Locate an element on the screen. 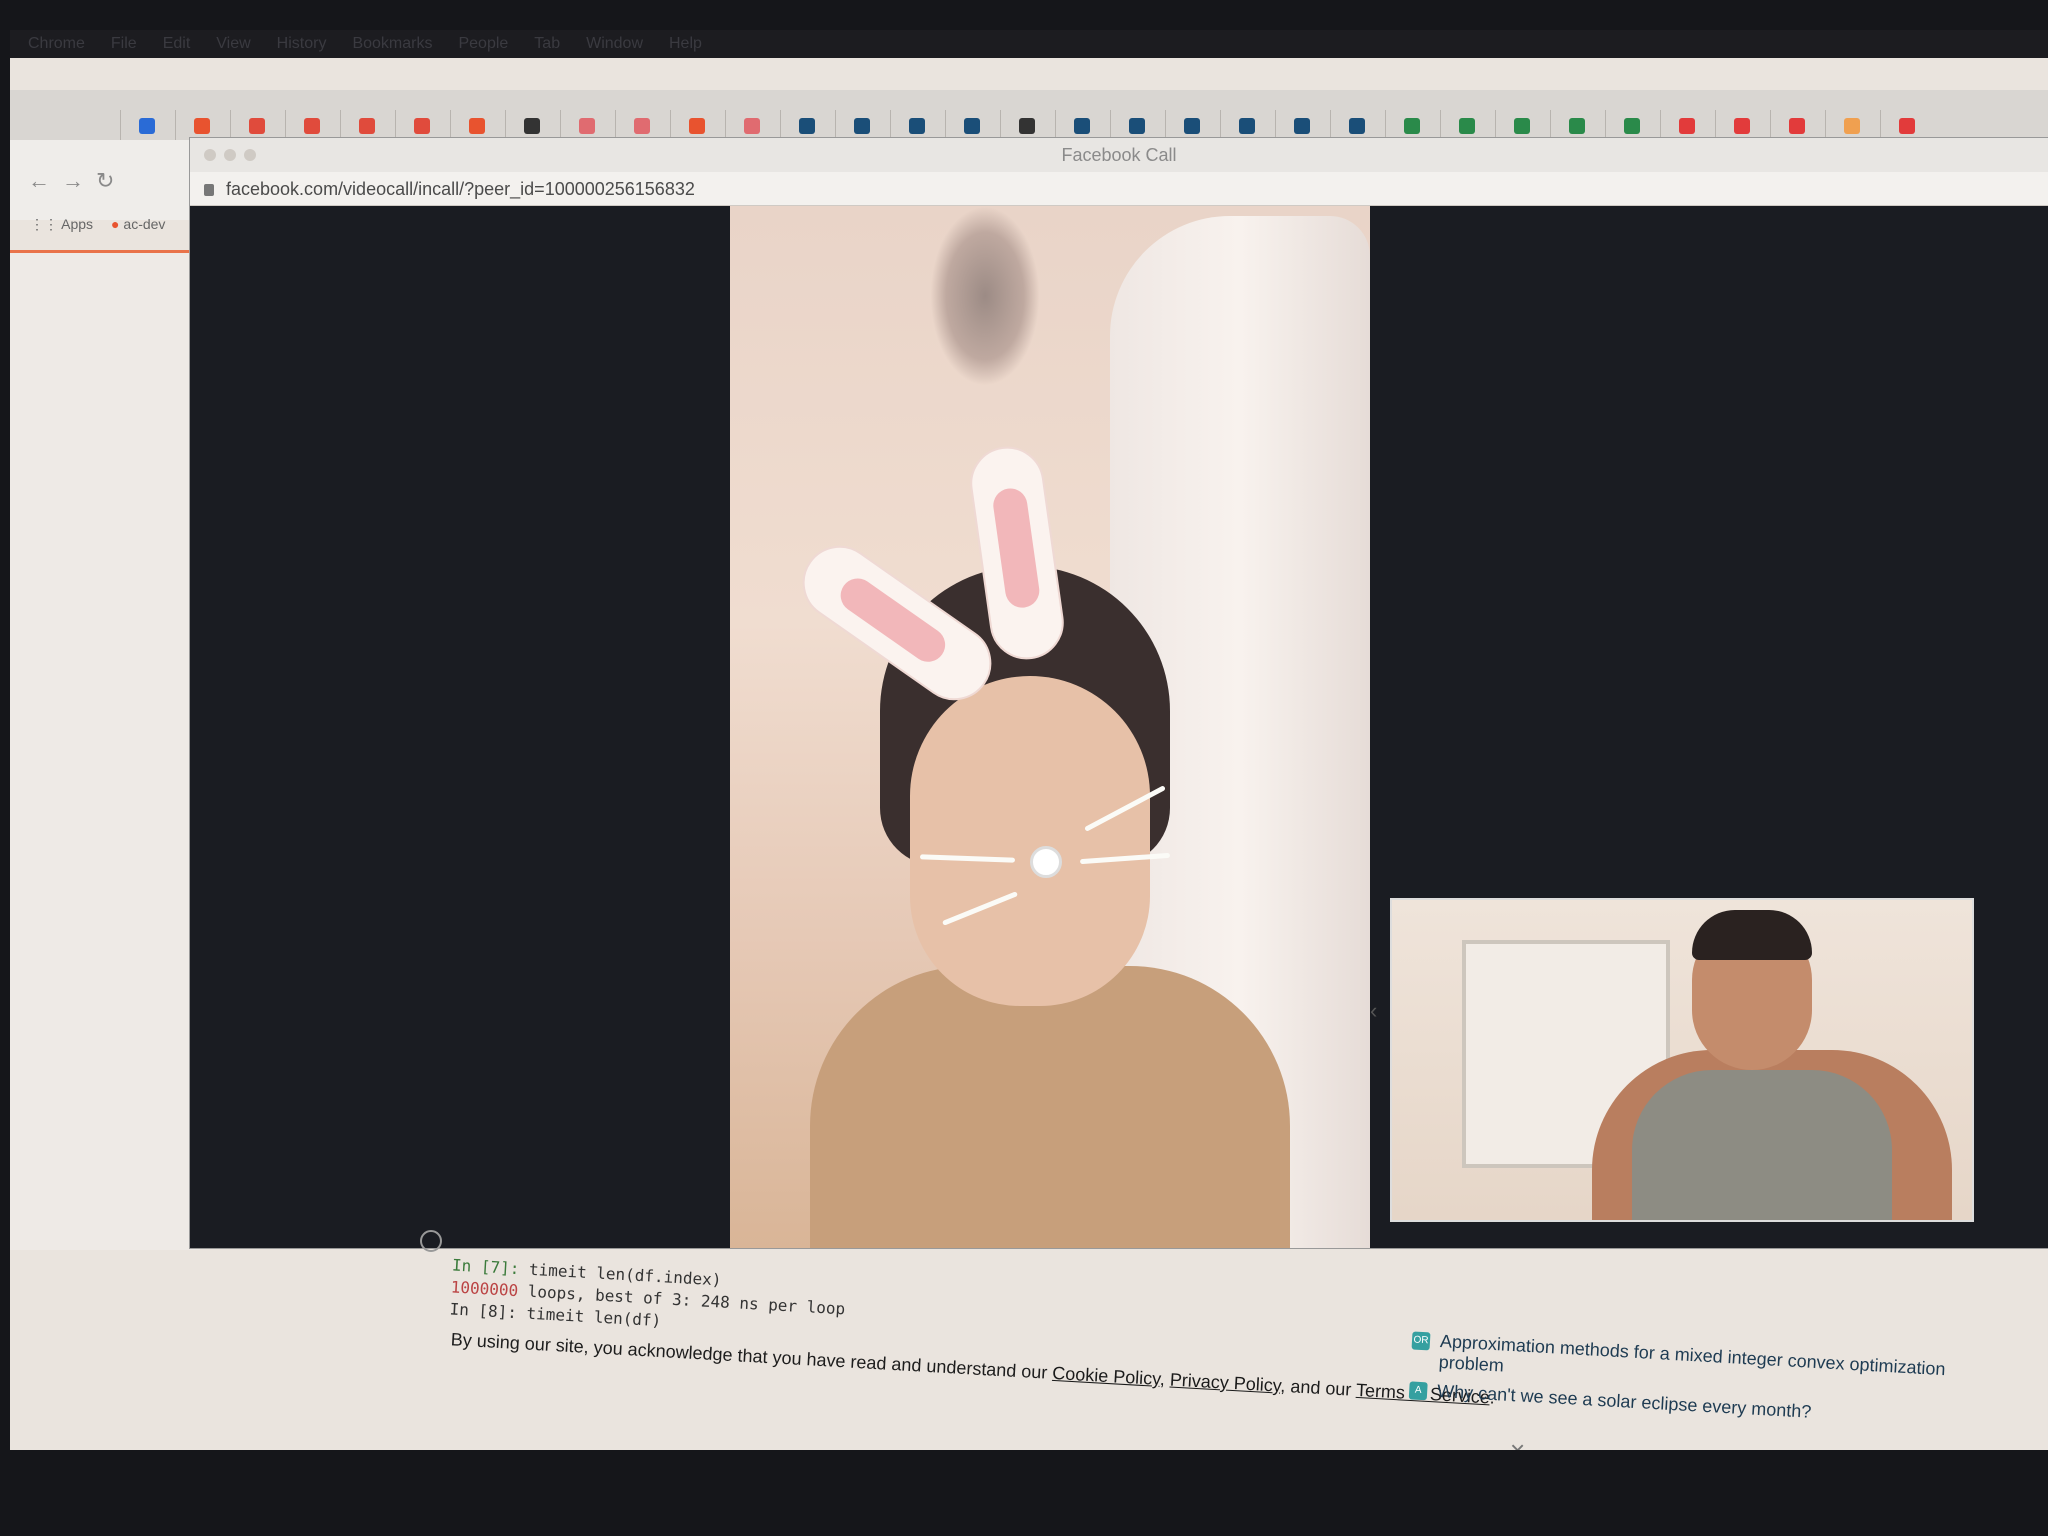 The width and height of the screenshot is (2048, 1536). reload-icon: ↻ is located at coordinates (105, 181).